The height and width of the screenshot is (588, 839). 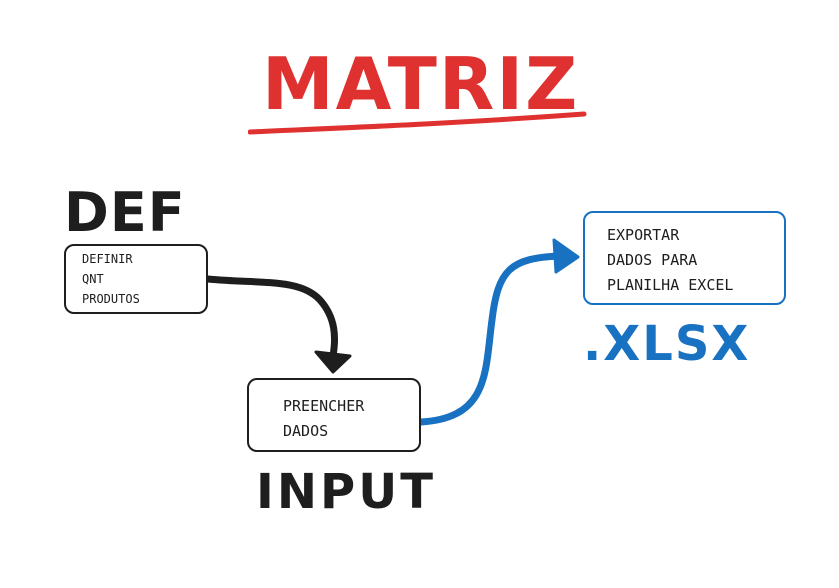 What do you see at coordinates (566, 256) in the screenshot?
I see `arrowhead-input-to-export` at bounding box center [566, 256].